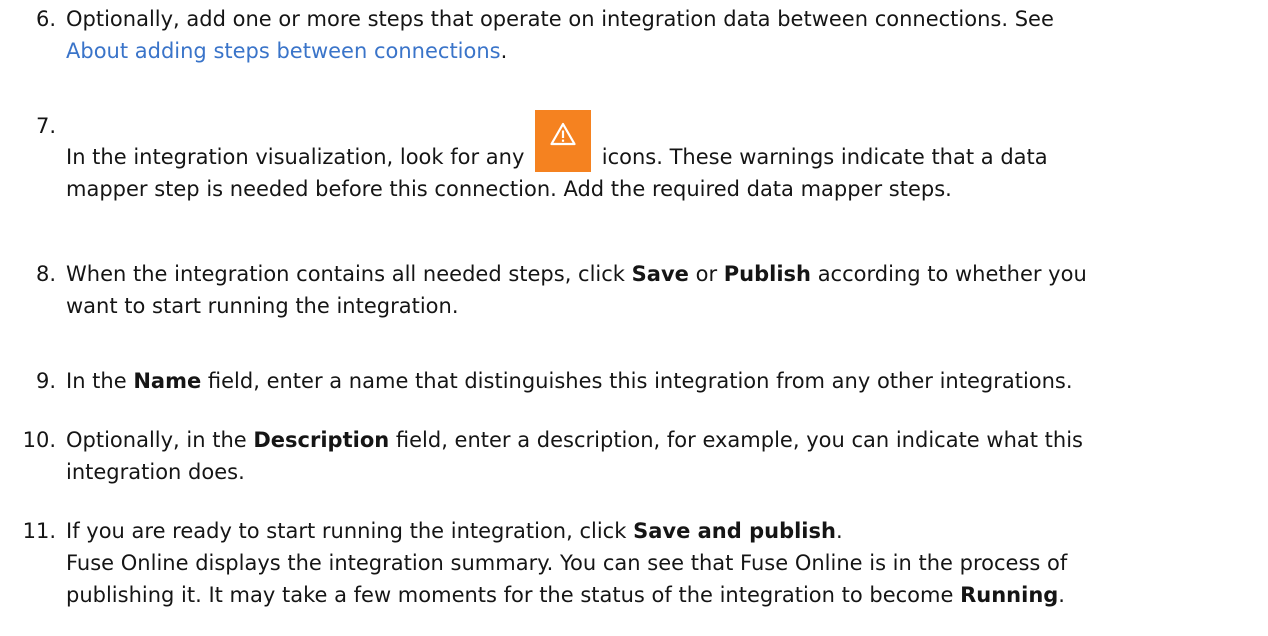 The height and width of the screenshot is (636, 1268). What do you see at coordinates (734, 531) in the screenshot?
I see `save-and-publish-ui-label: Save and publish` at bounding box center [734, 531].